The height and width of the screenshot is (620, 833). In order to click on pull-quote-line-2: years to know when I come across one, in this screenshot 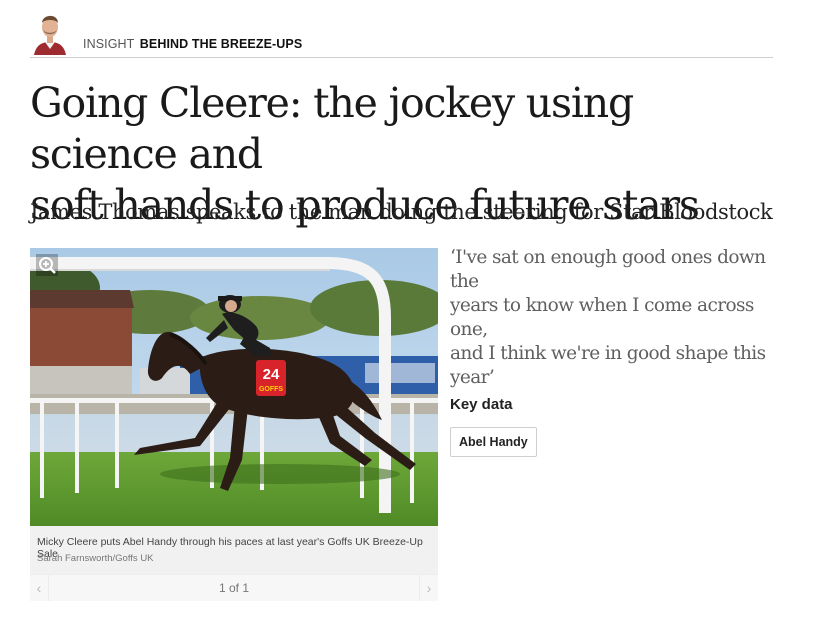, I will do `click(602, 317)`.